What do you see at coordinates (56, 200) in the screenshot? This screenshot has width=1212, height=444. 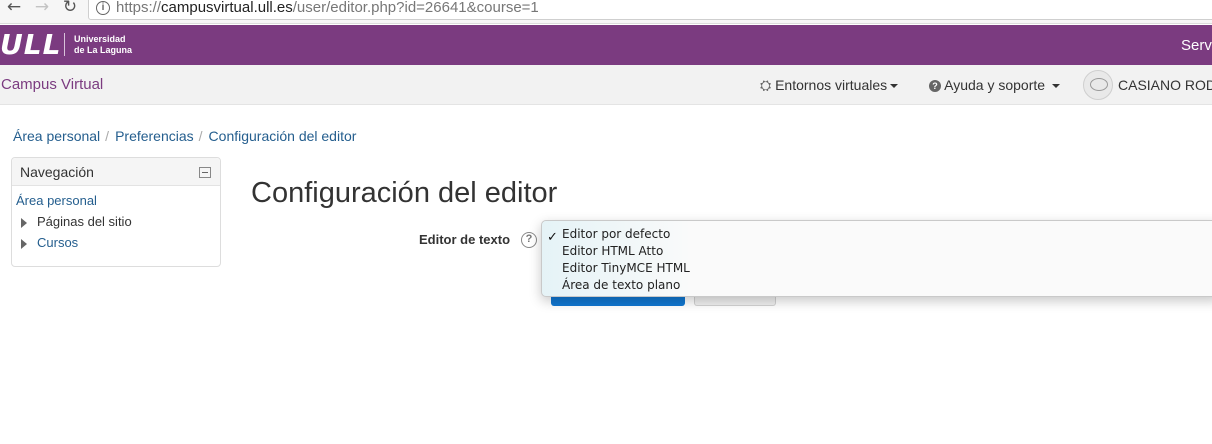 I see `nav-area-personal: Área personal` at bounding box center [56, 200].